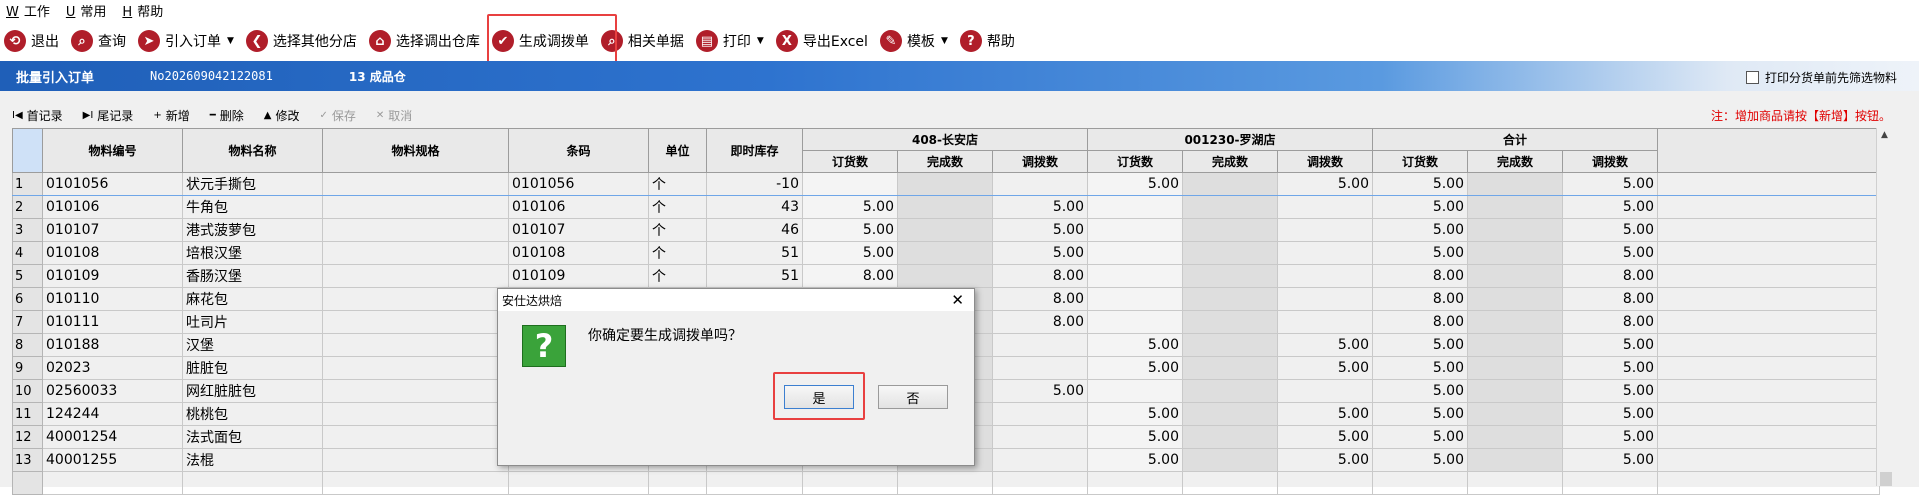  I want to click on table-row: 3 010107 港式菠萝包 010107 个 46 5.00 5.00 5.00 5.00, so click(946, 230).